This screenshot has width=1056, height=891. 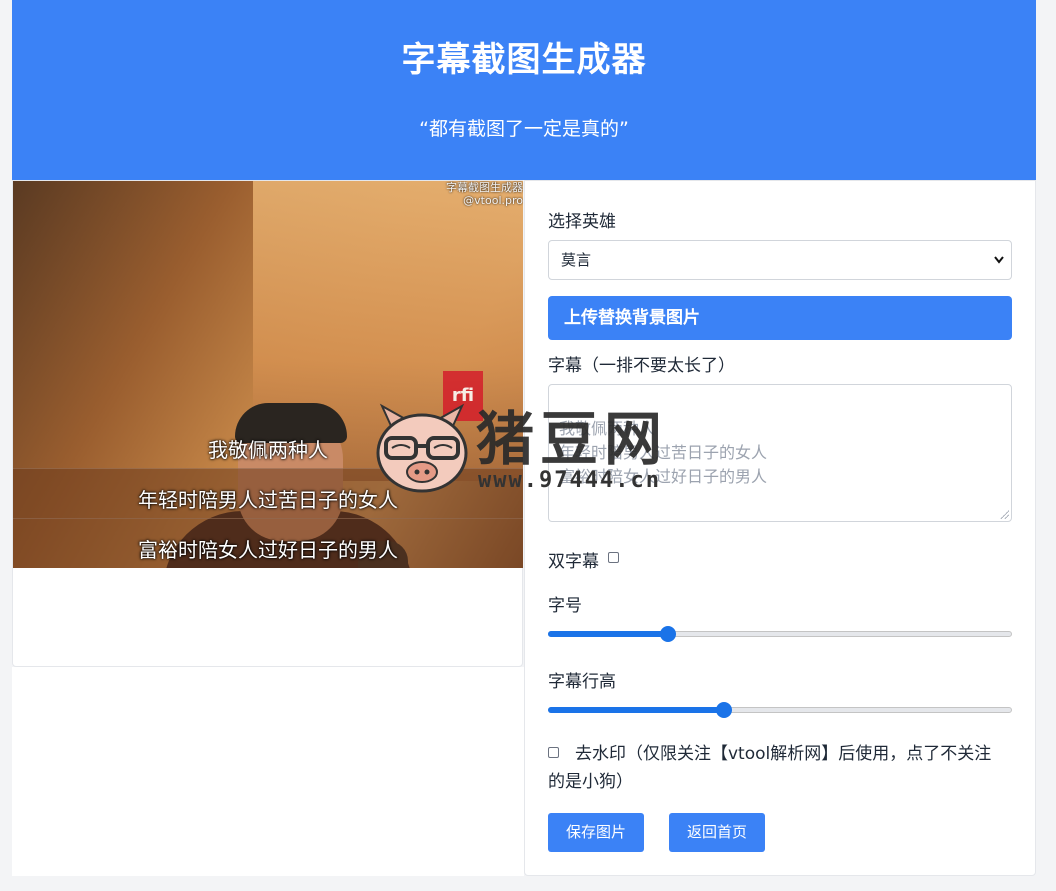 What do you see at coordinates (780, 260) in the screenshot?
I see `hero-select: 莫言` at bounding box center [780, 260].